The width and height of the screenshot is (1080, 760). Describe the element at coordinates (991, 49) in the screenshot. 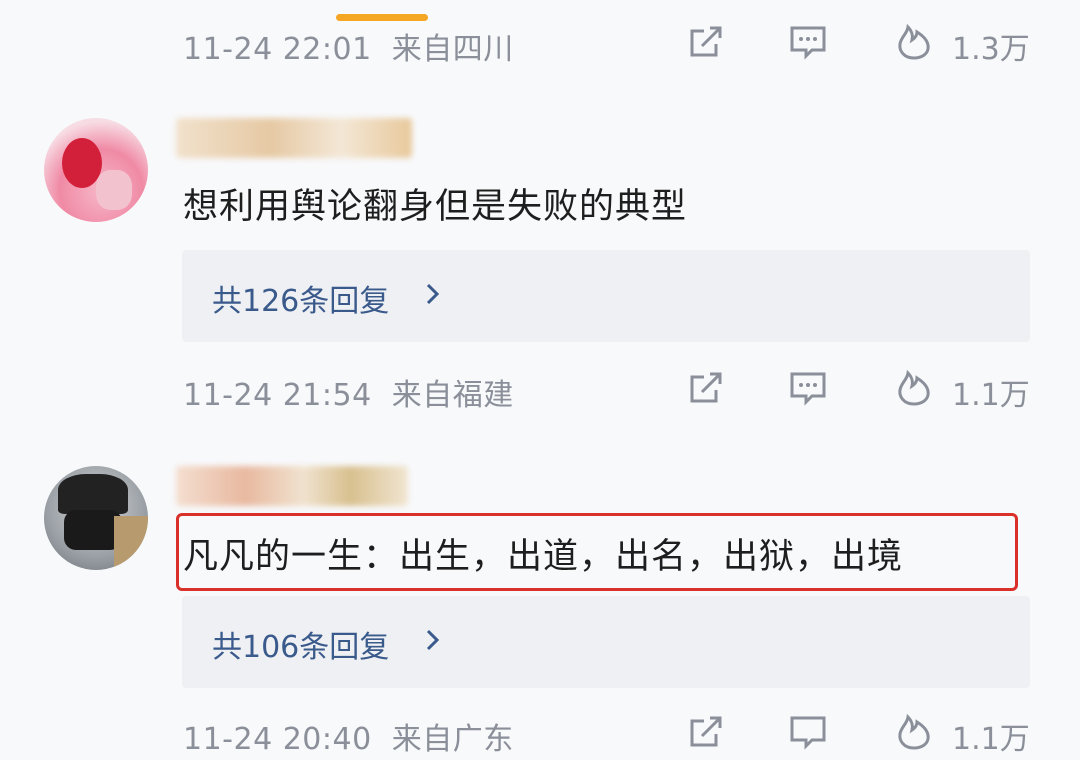

I see `like-count: 1.3万` at that location.